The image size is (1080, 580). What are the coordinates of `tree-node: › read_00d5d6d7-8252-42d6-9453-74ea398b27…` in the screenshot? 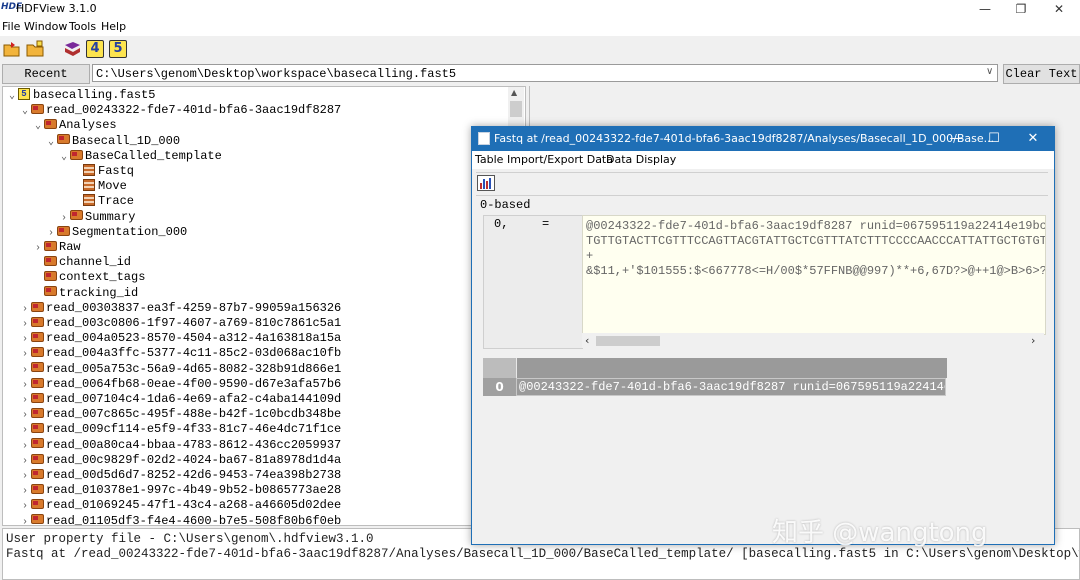 It's located at (180, 475).